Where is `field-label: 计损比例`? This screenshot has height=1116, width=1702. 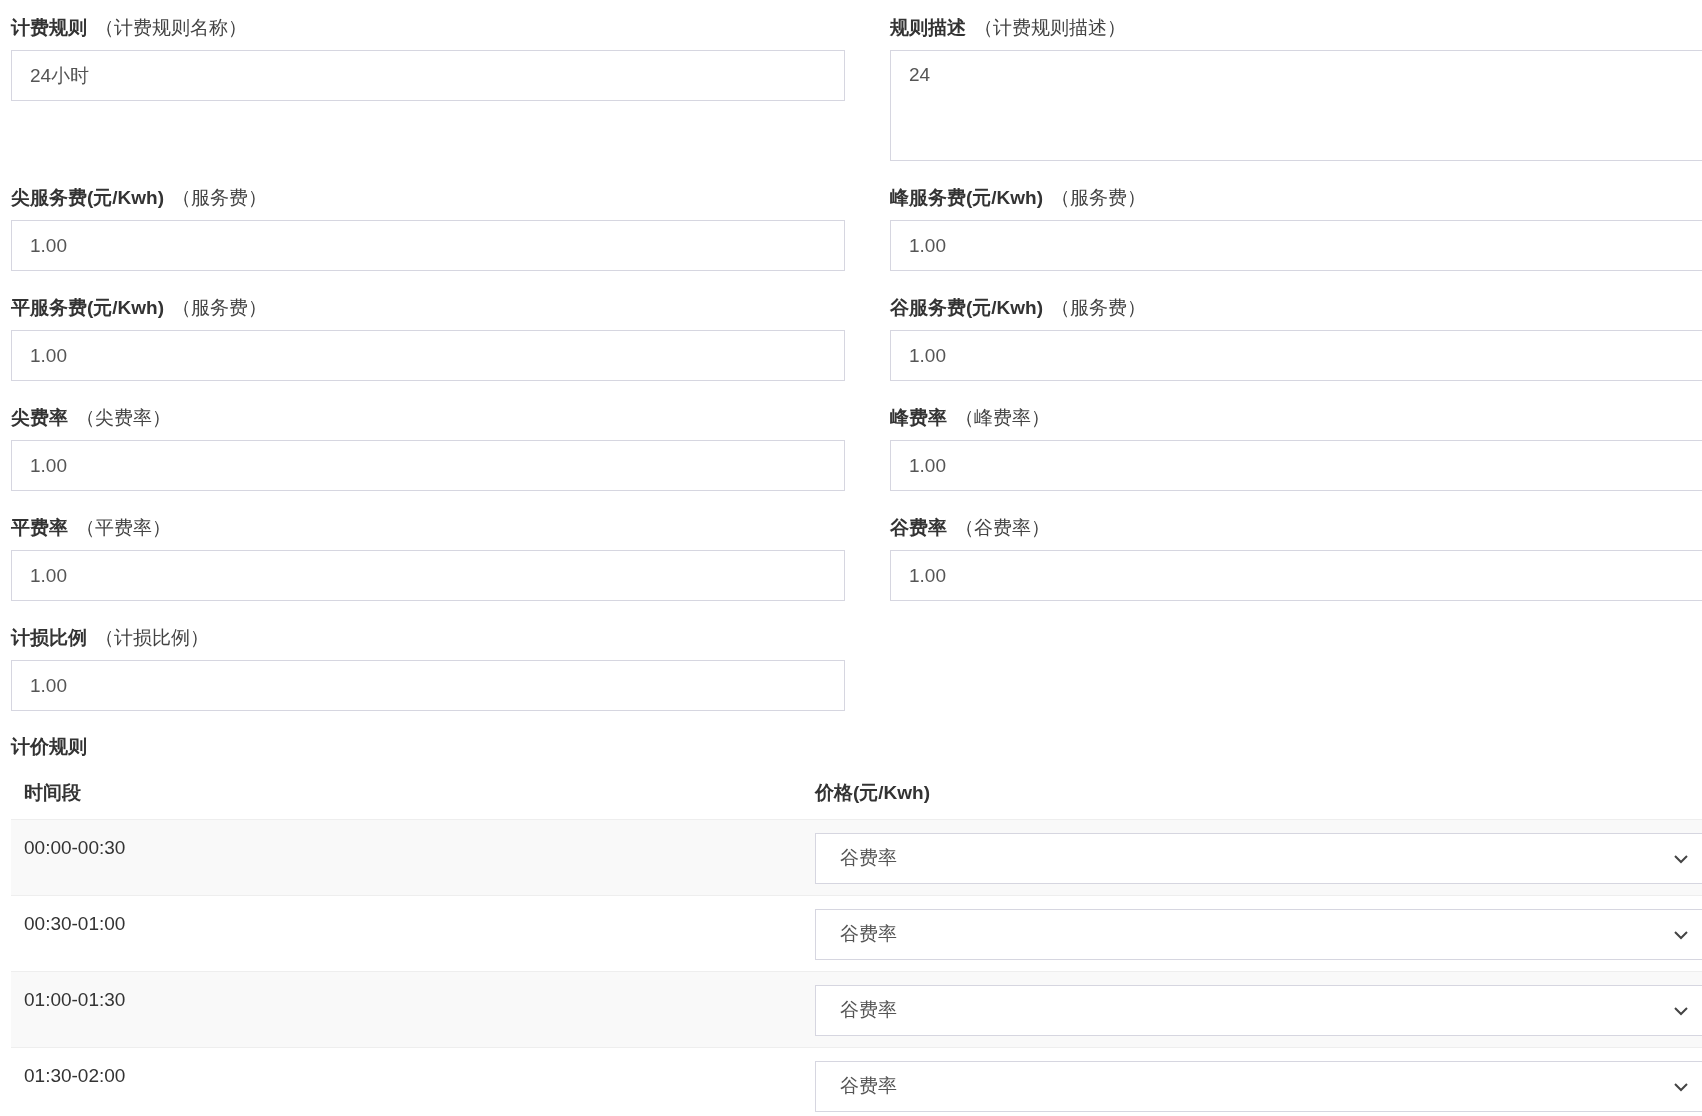 field-label: 计损比例 is located at coordinates (49, 638).